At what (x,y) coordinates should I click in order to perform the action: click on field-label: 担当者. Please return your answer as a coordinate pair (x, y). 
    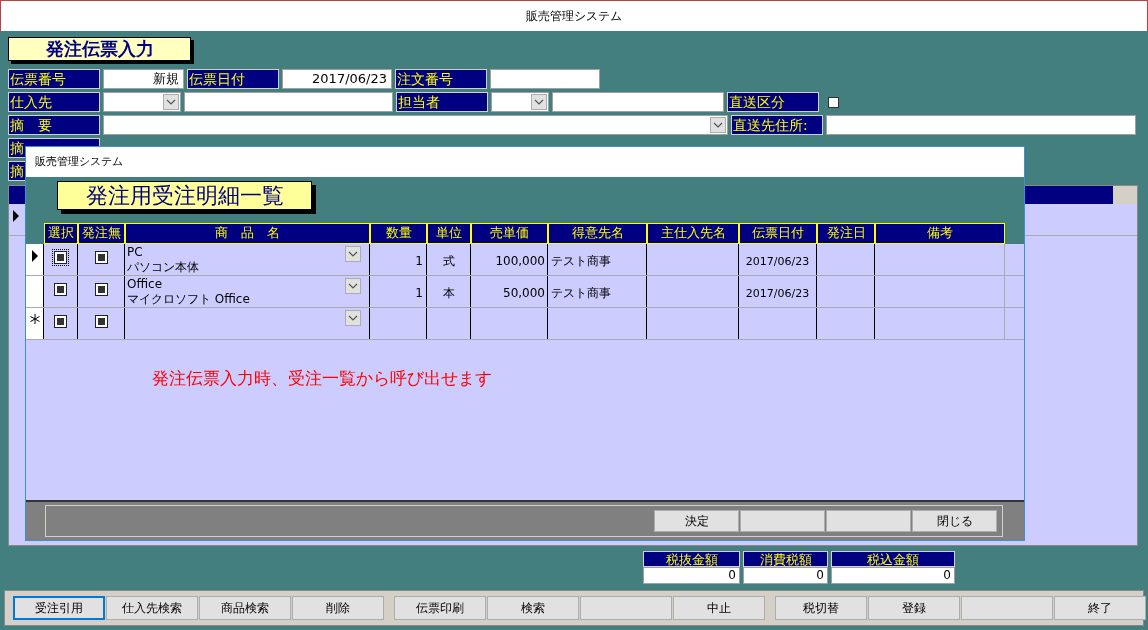
    Looking at the image, I should click on (442, 102).